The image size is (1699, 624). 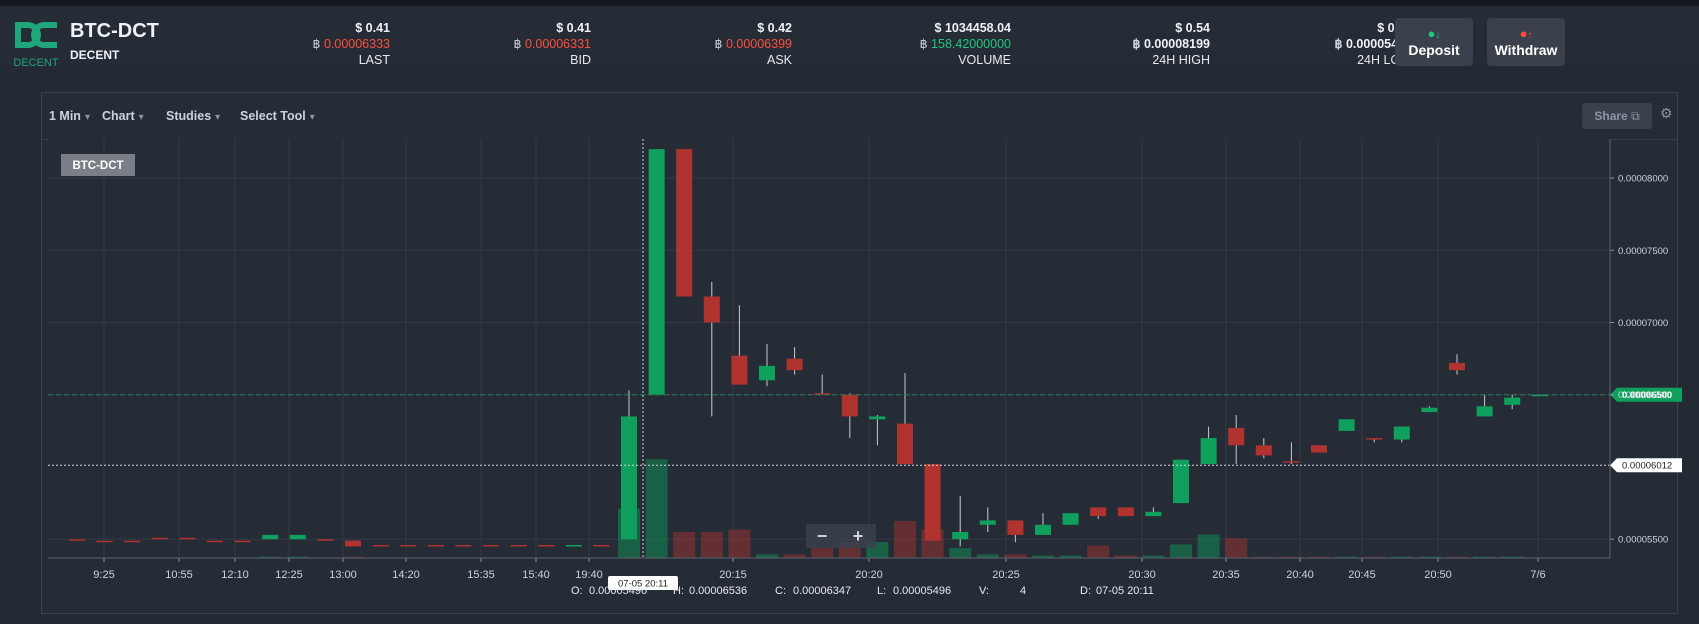 I want to click on zoom-in-button: +, so click(x=858, y=536).